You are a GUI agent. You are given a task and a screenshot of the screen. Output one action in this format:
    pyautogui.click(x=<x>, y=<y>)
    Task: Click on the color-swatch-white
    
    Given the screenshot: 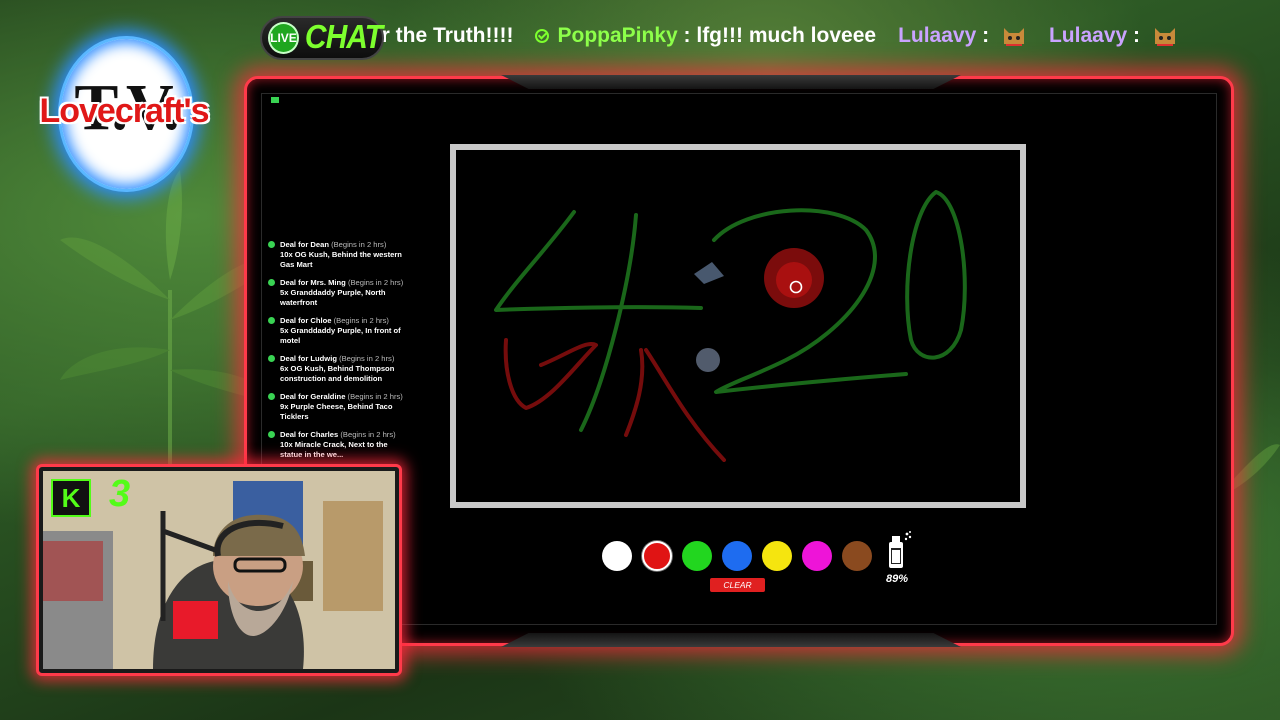 What is the action you would take?
    pyautogui.click(x=617, y=556)
    